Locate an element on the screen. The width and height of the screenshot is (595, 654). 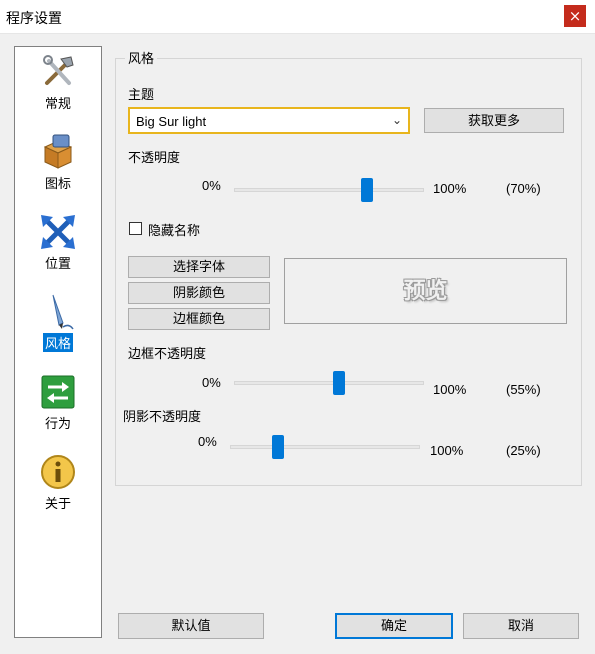
opacity-min-label: 0% is located at coordinates (211, 185).